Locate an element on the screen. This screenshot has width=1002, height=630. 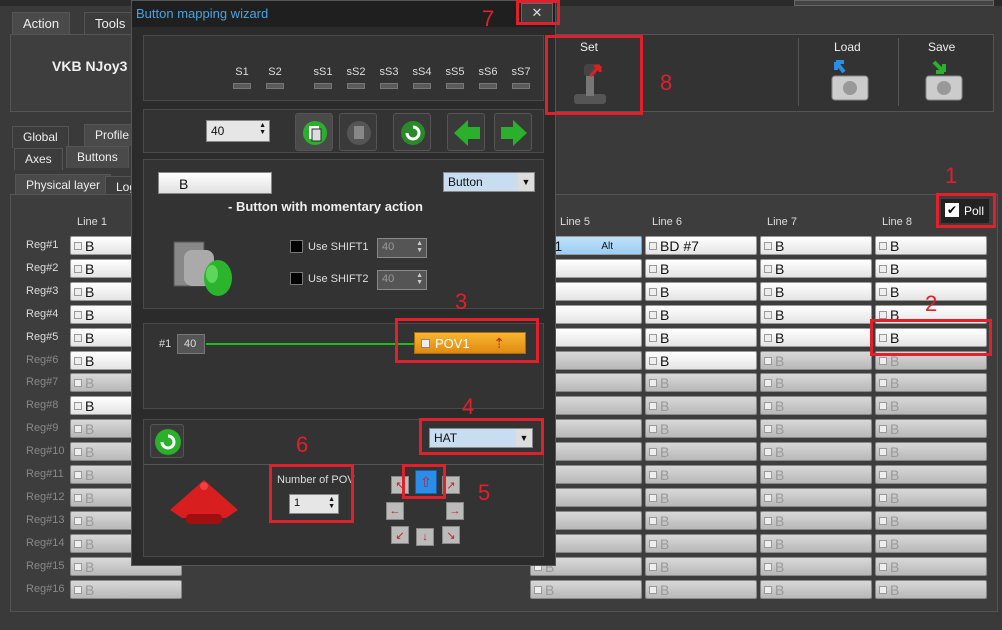
tab-global: Global is located at coordinates (40, 137).